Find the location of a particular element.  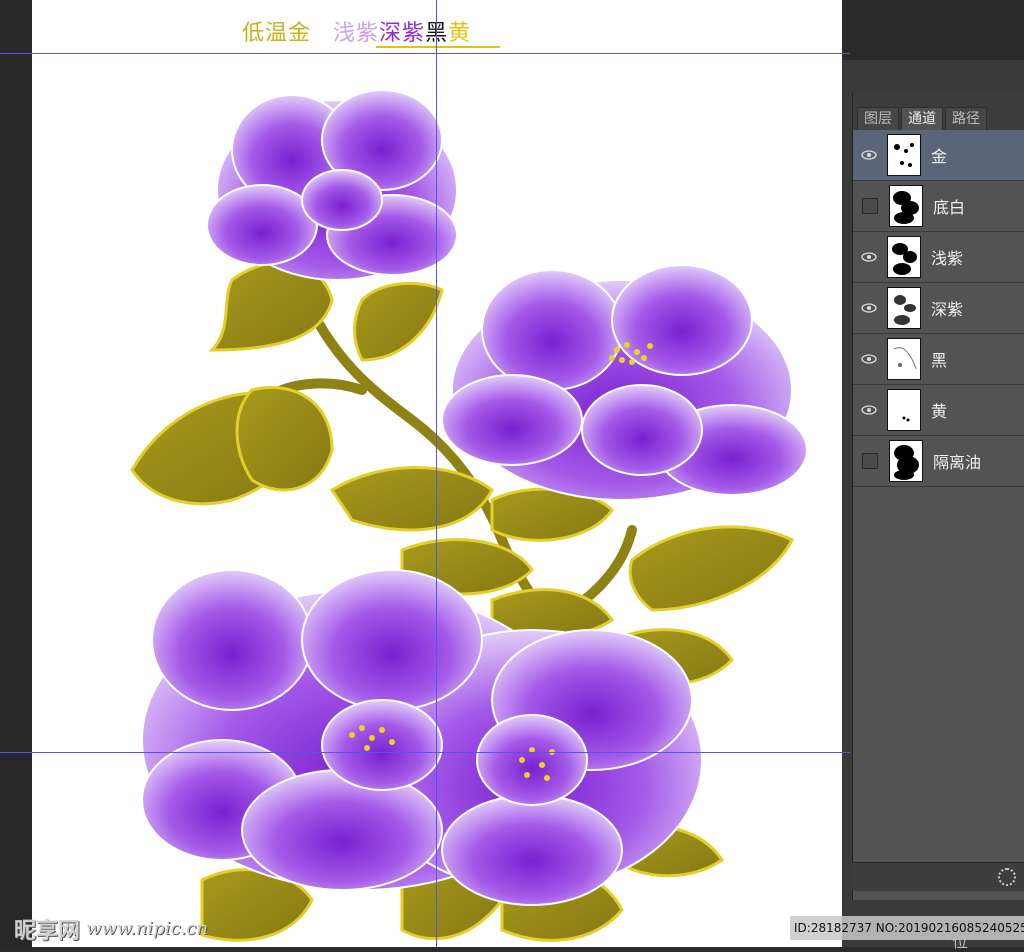

channel-row-isolation-oil: 隔离油 is located at coordinates (938, 461).